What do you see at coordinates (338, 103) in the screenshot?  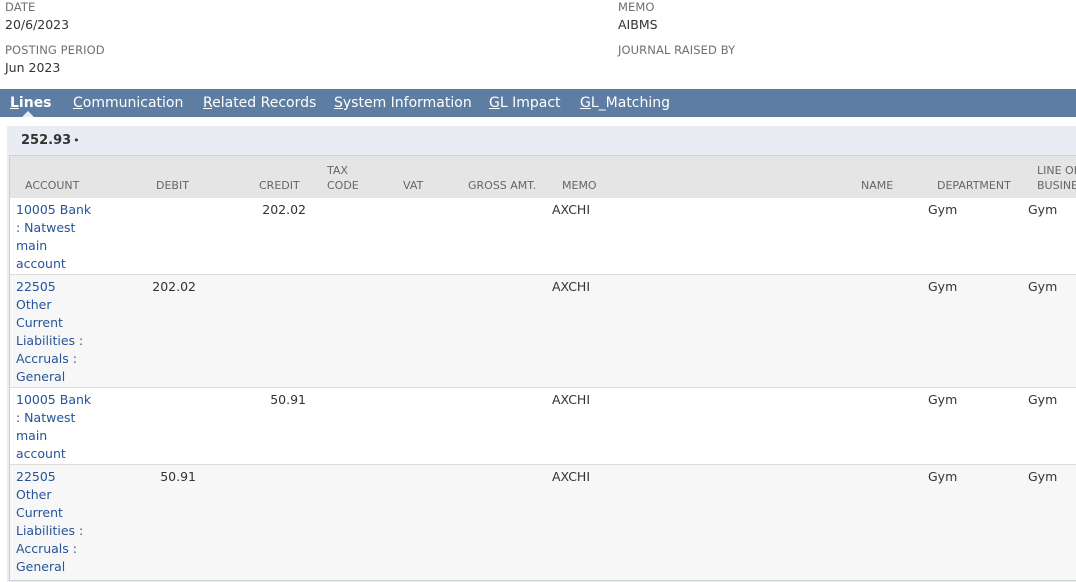 I see `tab-system-information-accesskey: S` at bounding box center [338, 103].